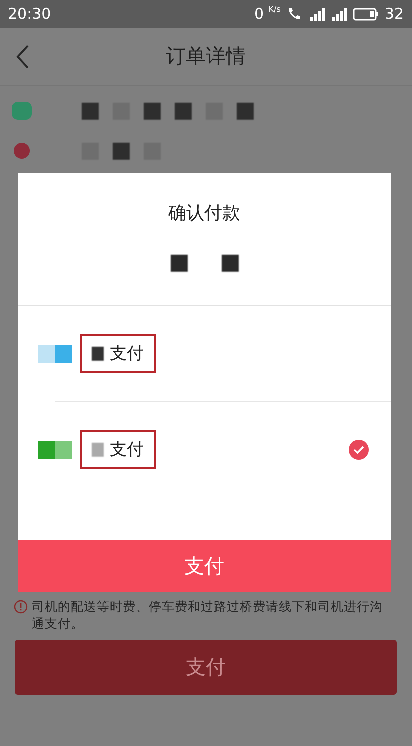 The width and height of the screenshot is (412, 746). I want to click on notice-text: 司机的配送等时费、停车费和过路过桥费请线下和司机进行沟通支付。, so click(208, 615).